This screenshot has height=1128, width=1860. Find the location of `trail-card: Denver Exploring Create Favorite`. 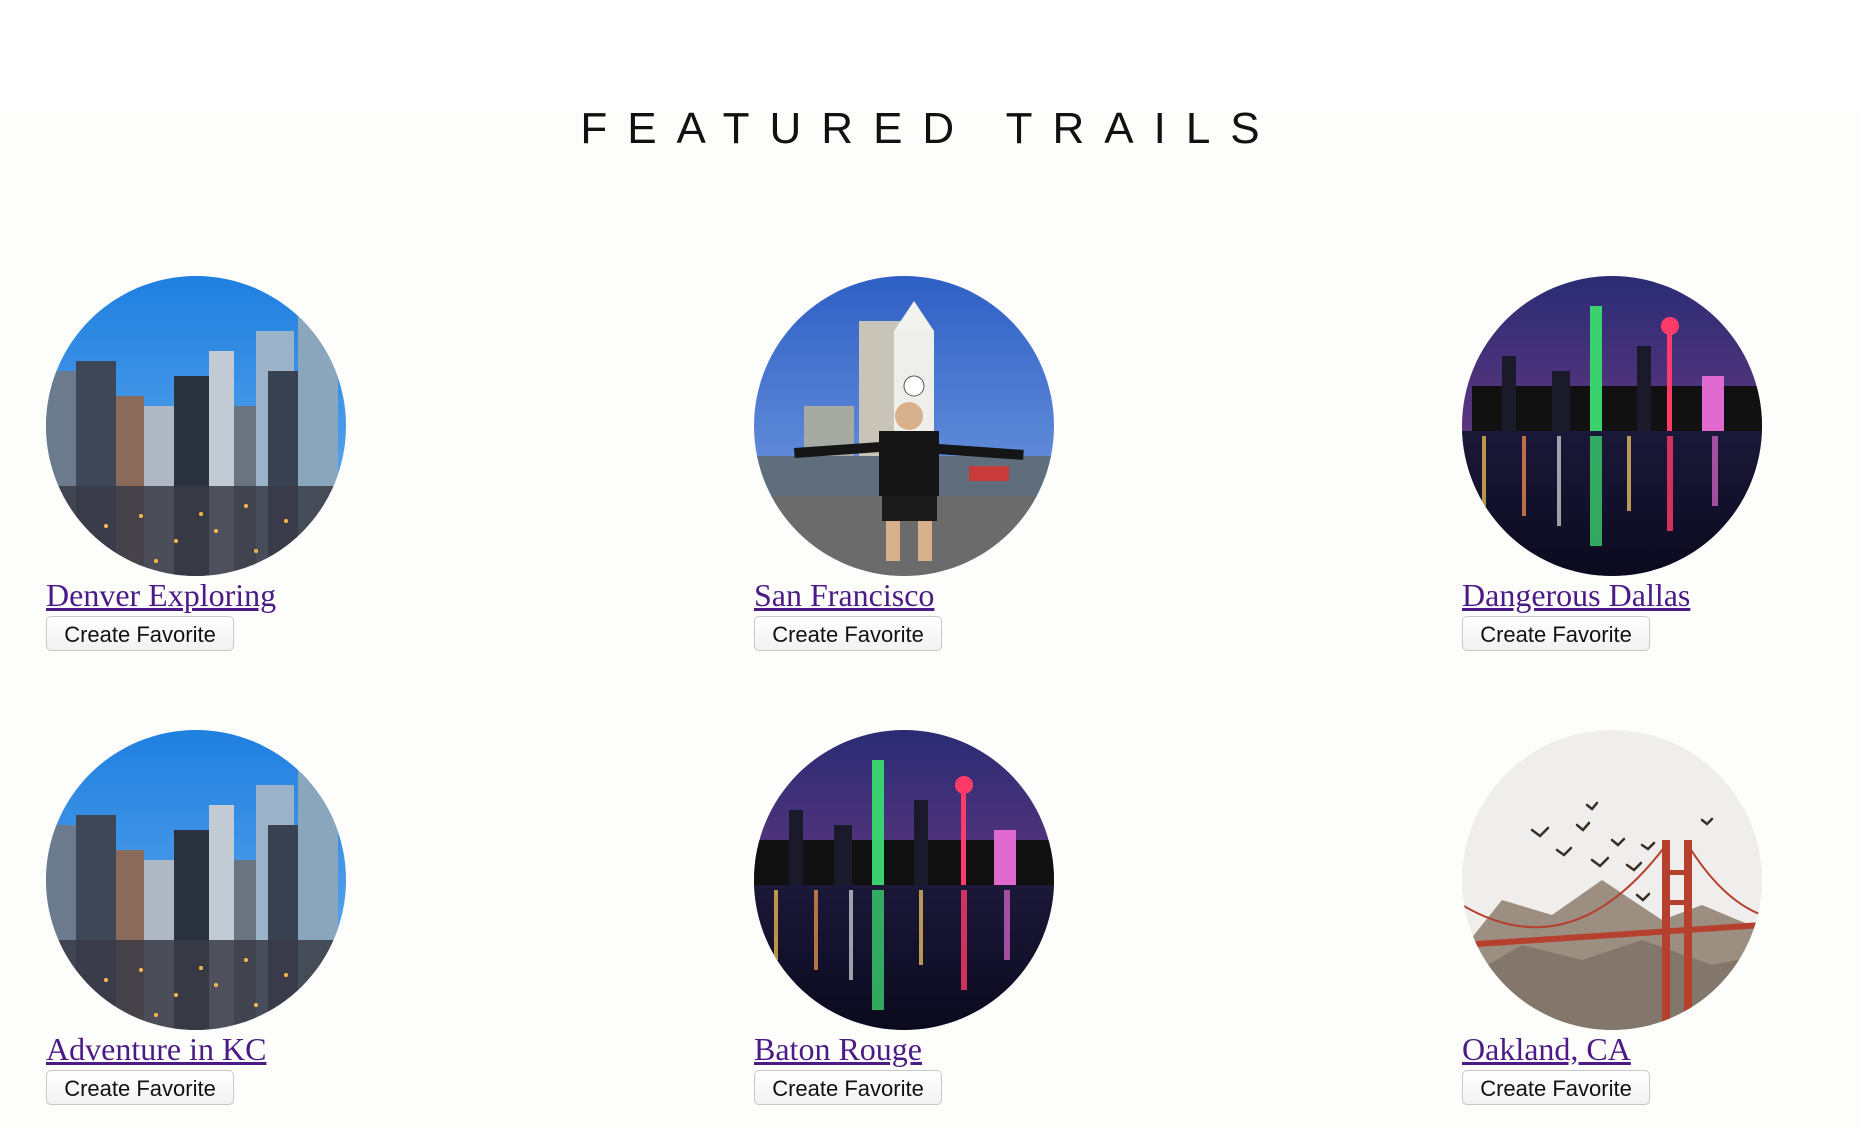

trail-card: Denver Exploring Create Favorite is located at coordinates (206, 463).